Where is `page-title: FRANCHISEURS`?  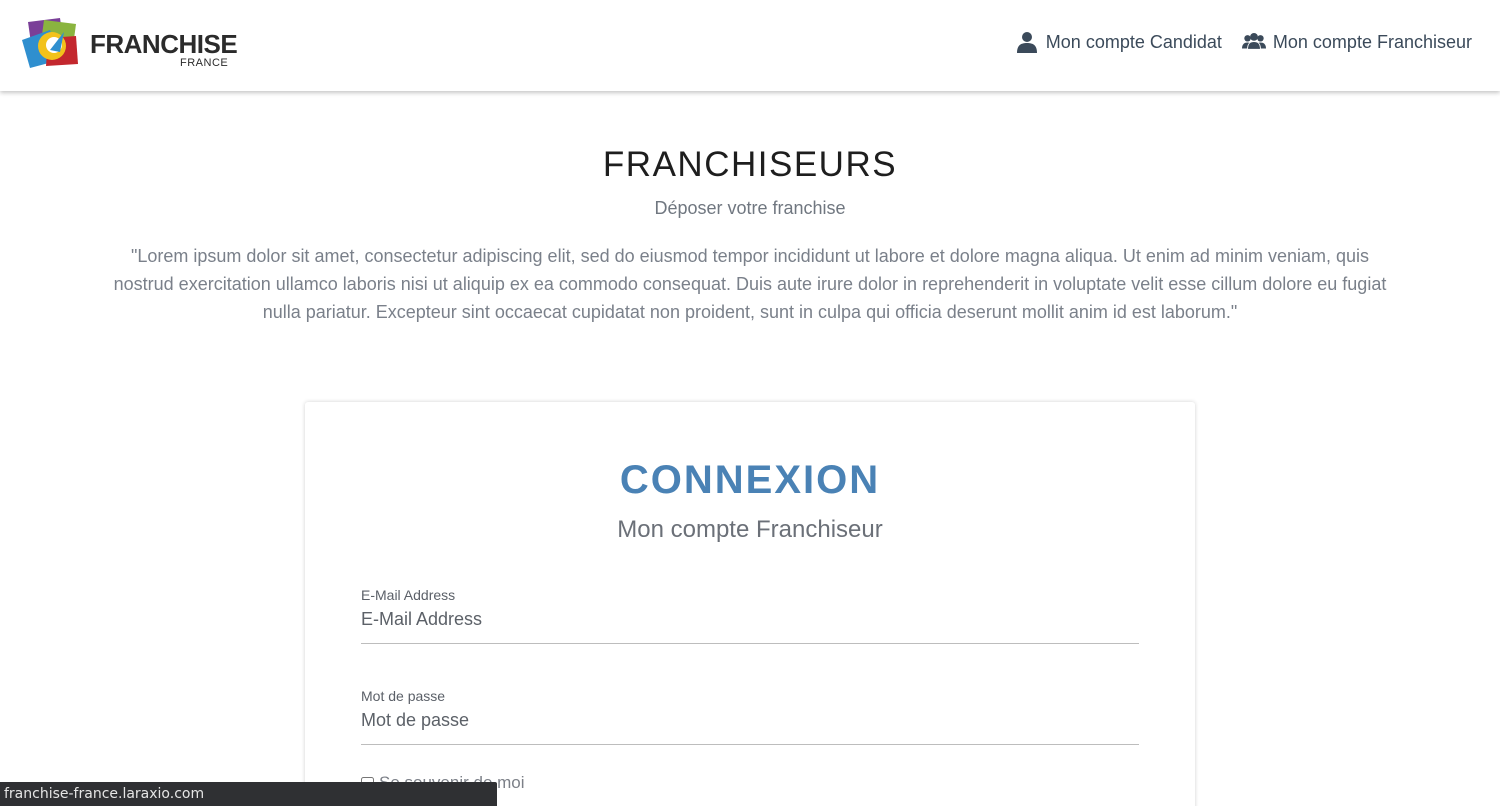 page-title: FRANCHISEURS is located at coordinates (750, 164).